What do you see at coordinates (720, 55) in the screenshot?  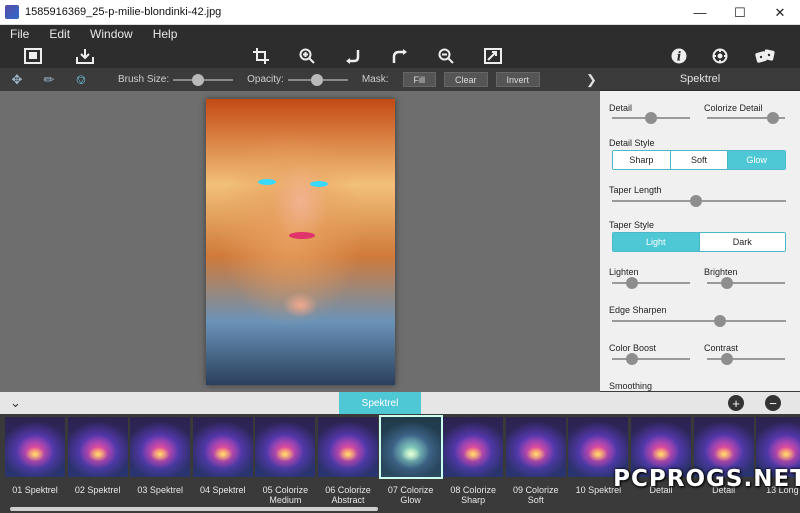 I see `settings-icon` at bounding box center [720, 55].